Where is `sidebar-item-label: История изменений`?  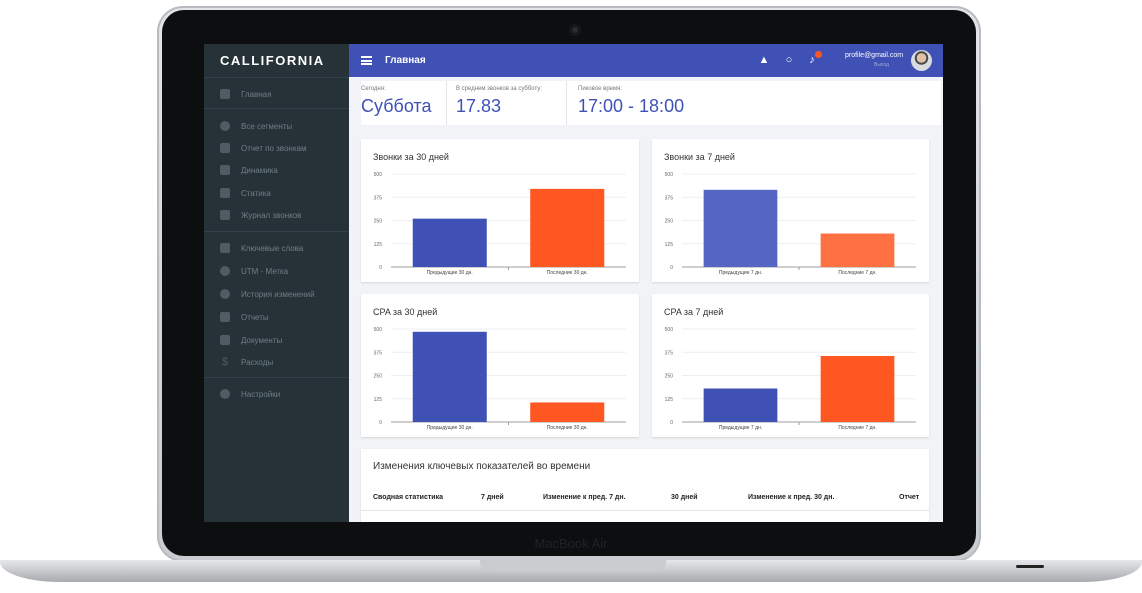
sidebar-item-label: История изменений is located at coordinates (278, 294).